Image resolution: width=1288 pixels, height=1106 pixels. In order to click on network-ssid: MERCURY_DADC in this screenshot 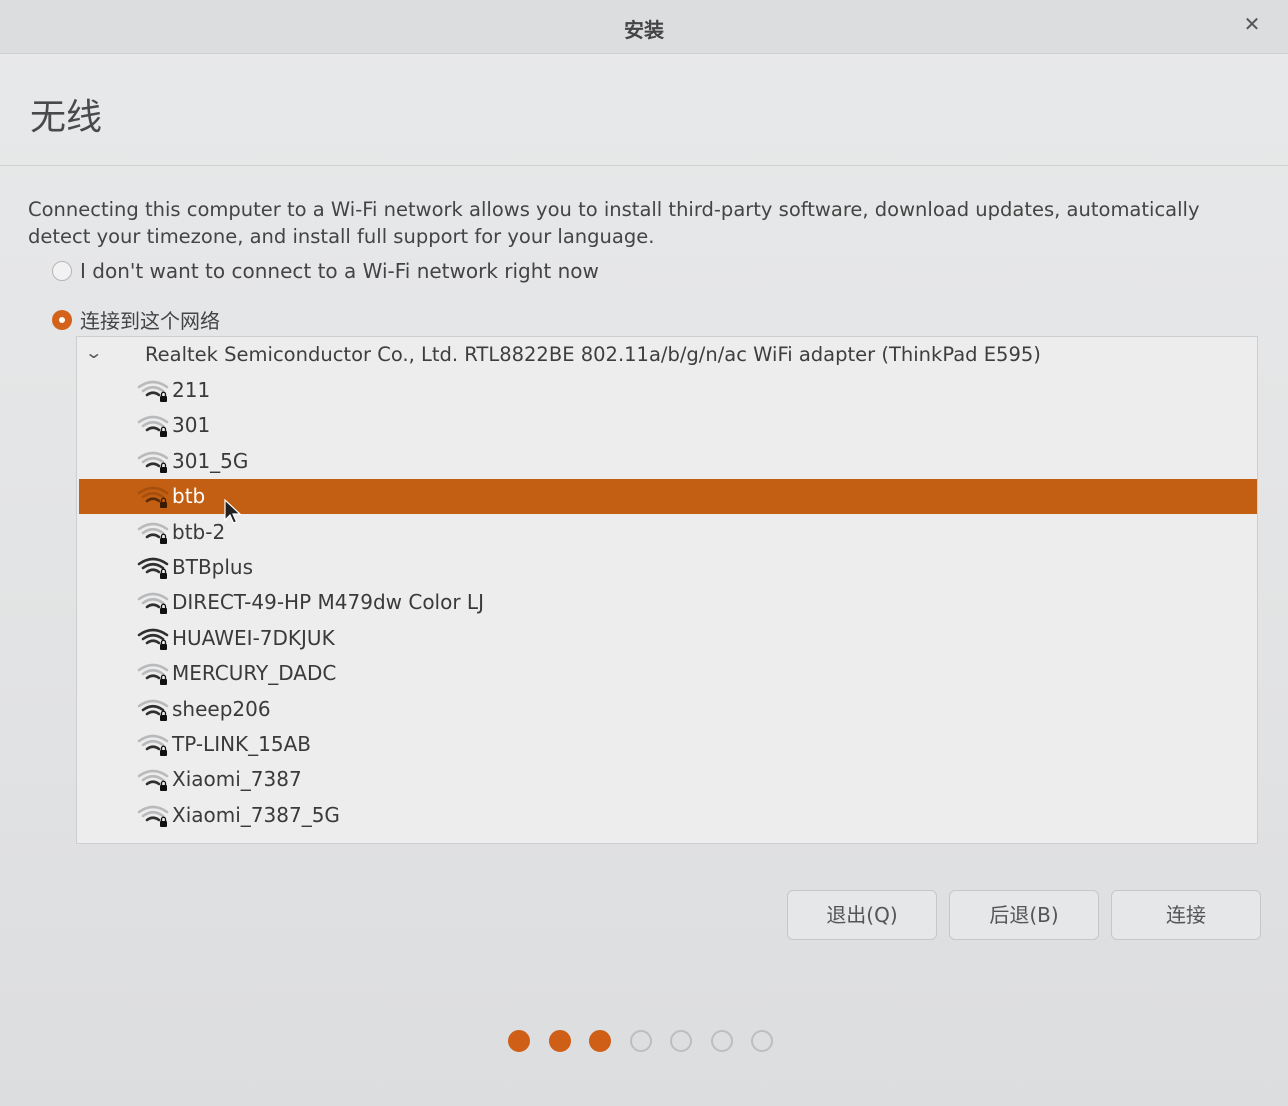, I will do `click(254, 673)`.